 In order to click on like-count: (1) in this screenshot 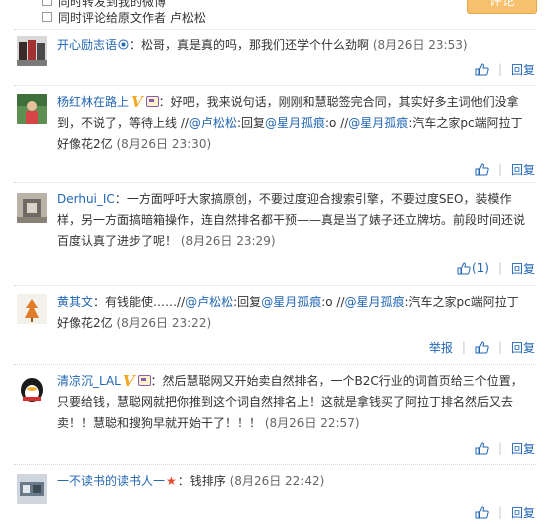, I will do `click(480, 268)`.